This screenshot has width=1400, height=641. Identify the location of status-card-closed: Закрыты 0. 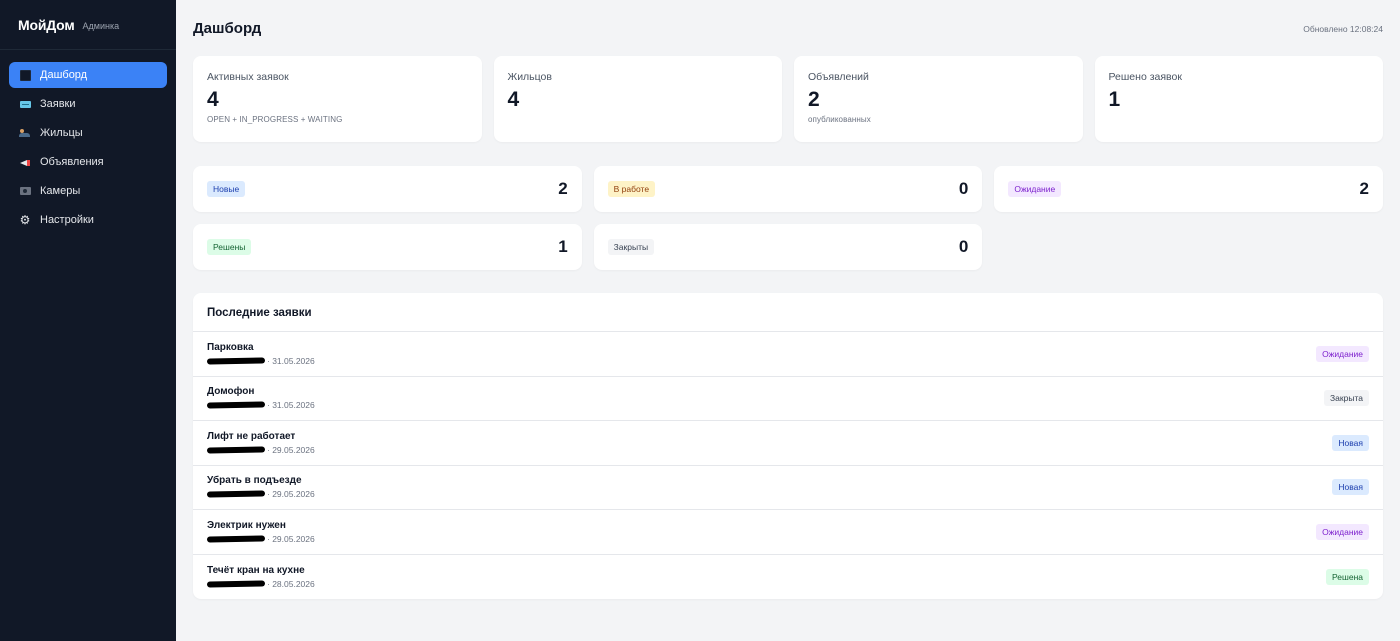
(788, 247).